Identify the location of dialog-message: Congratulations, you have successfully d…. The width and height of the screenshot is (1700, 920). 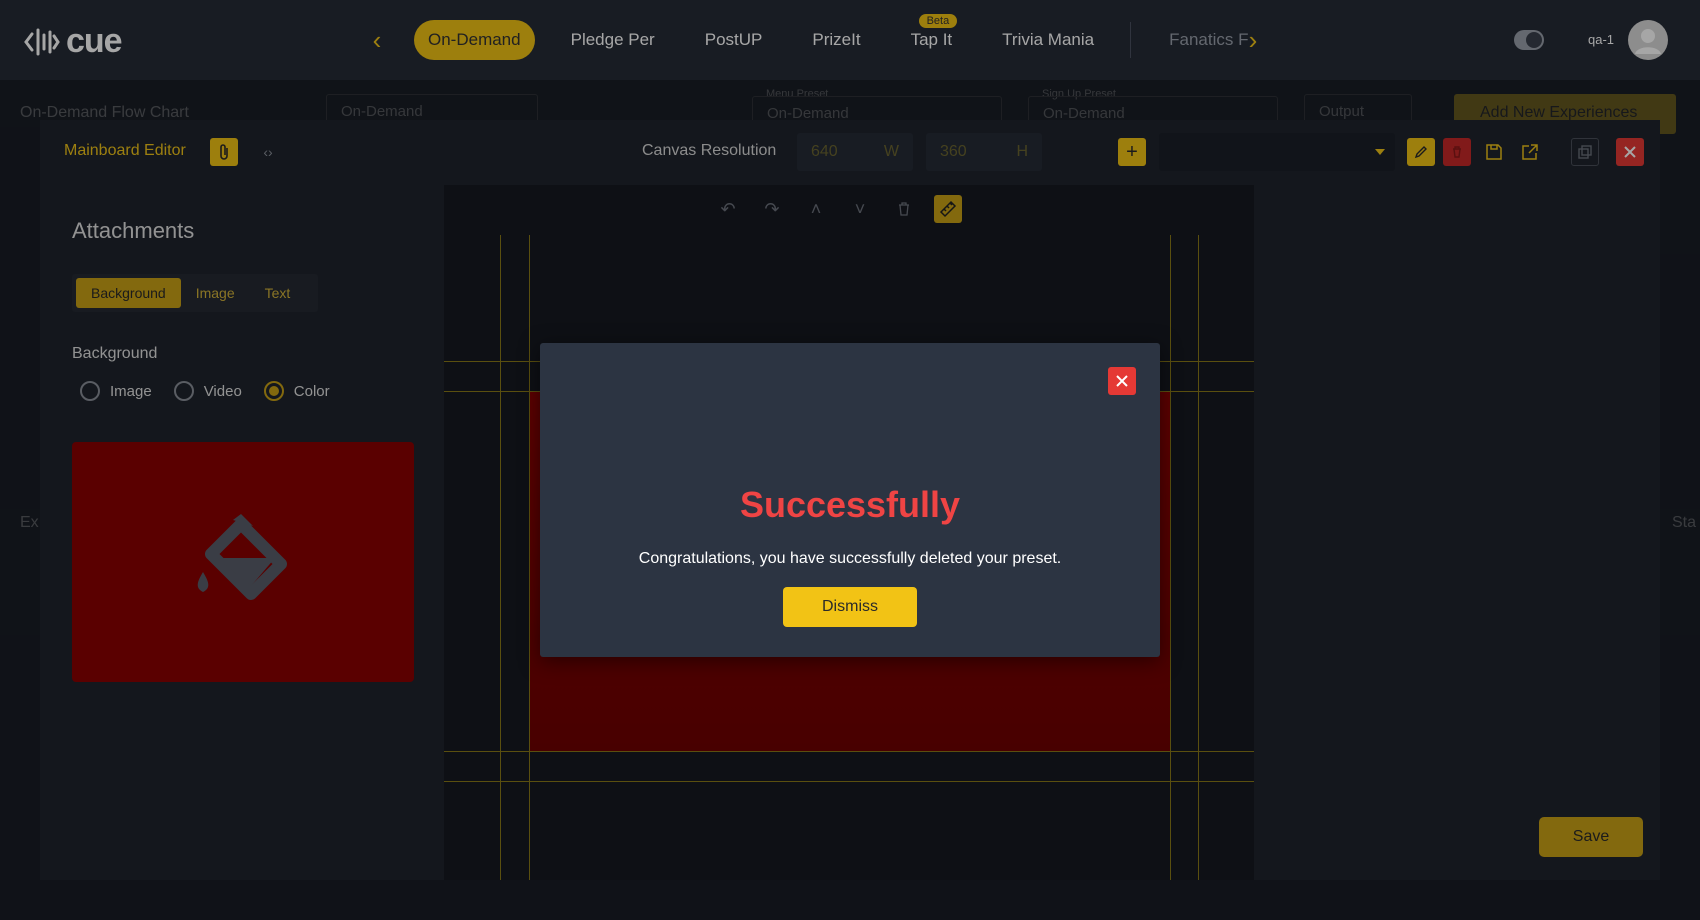
(850, 558).